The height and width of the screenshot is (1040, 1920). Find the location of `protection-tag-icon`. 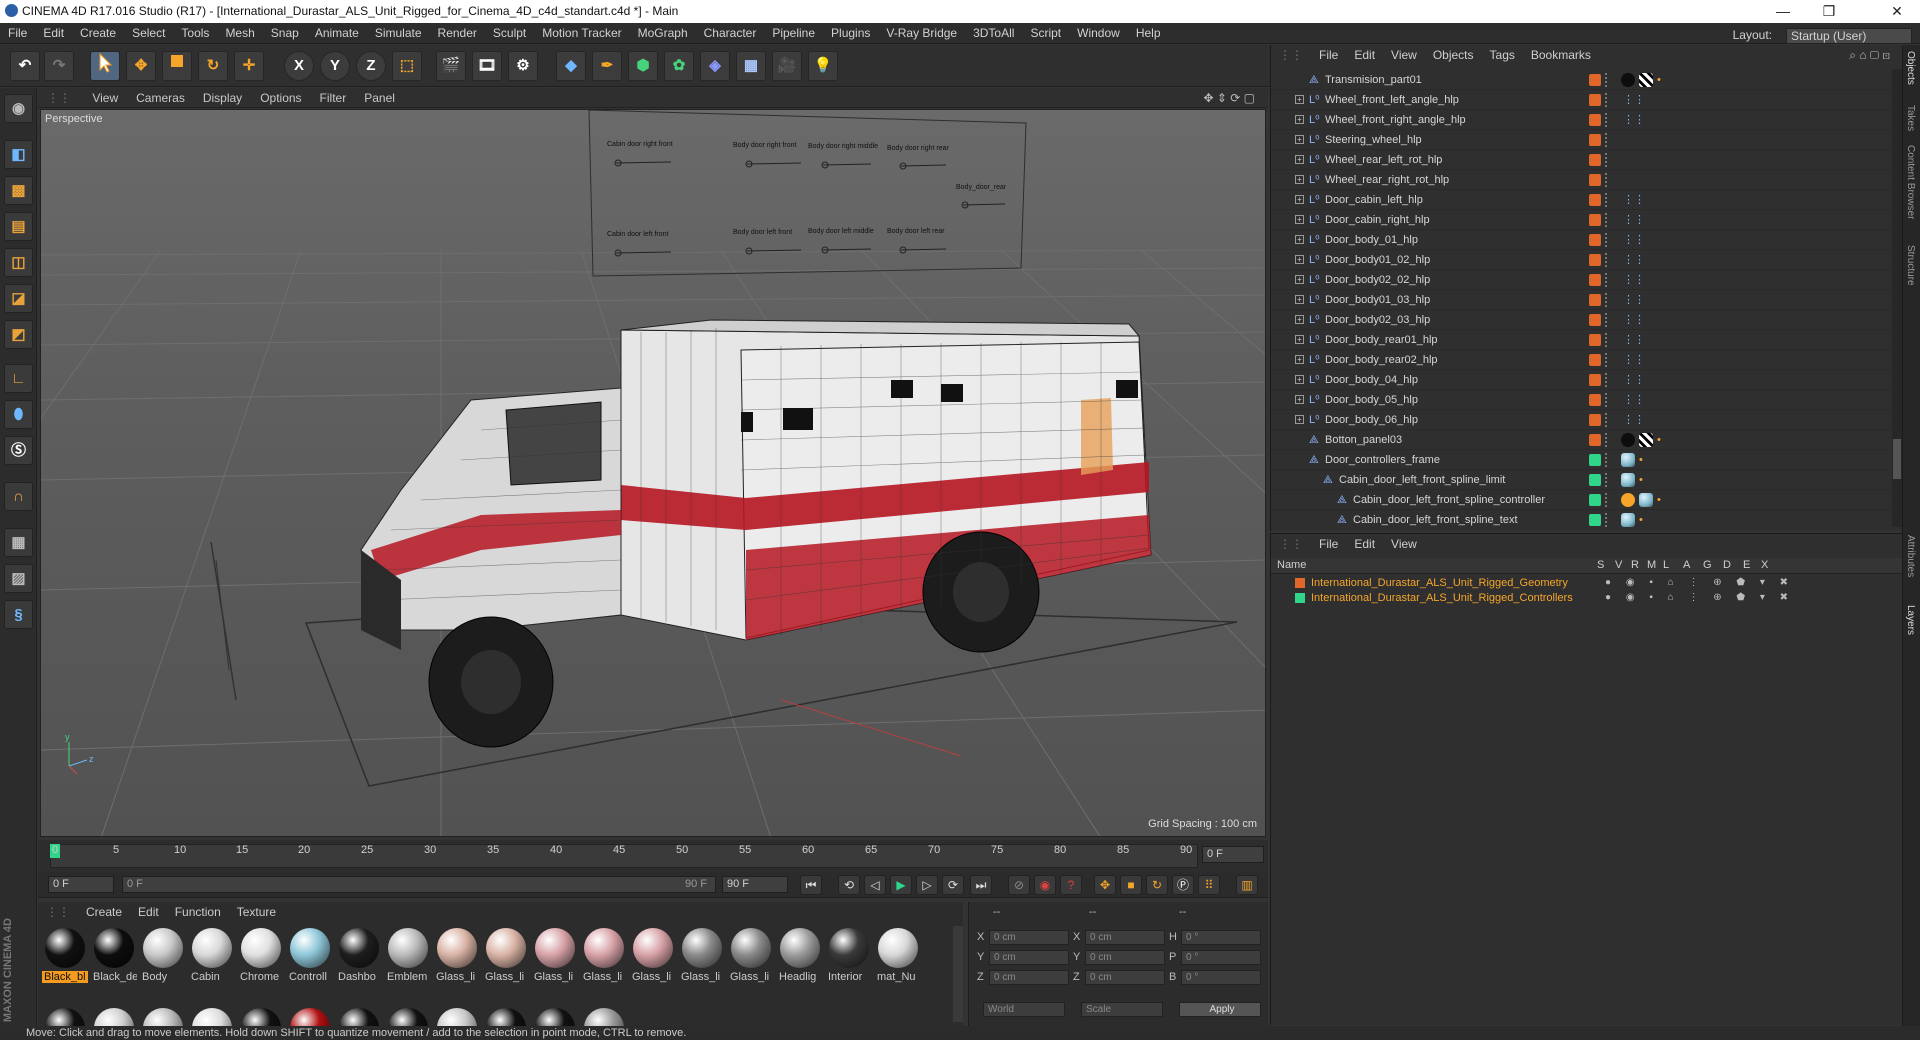

protection-tag-icon is located at coordinates (1628, 500).